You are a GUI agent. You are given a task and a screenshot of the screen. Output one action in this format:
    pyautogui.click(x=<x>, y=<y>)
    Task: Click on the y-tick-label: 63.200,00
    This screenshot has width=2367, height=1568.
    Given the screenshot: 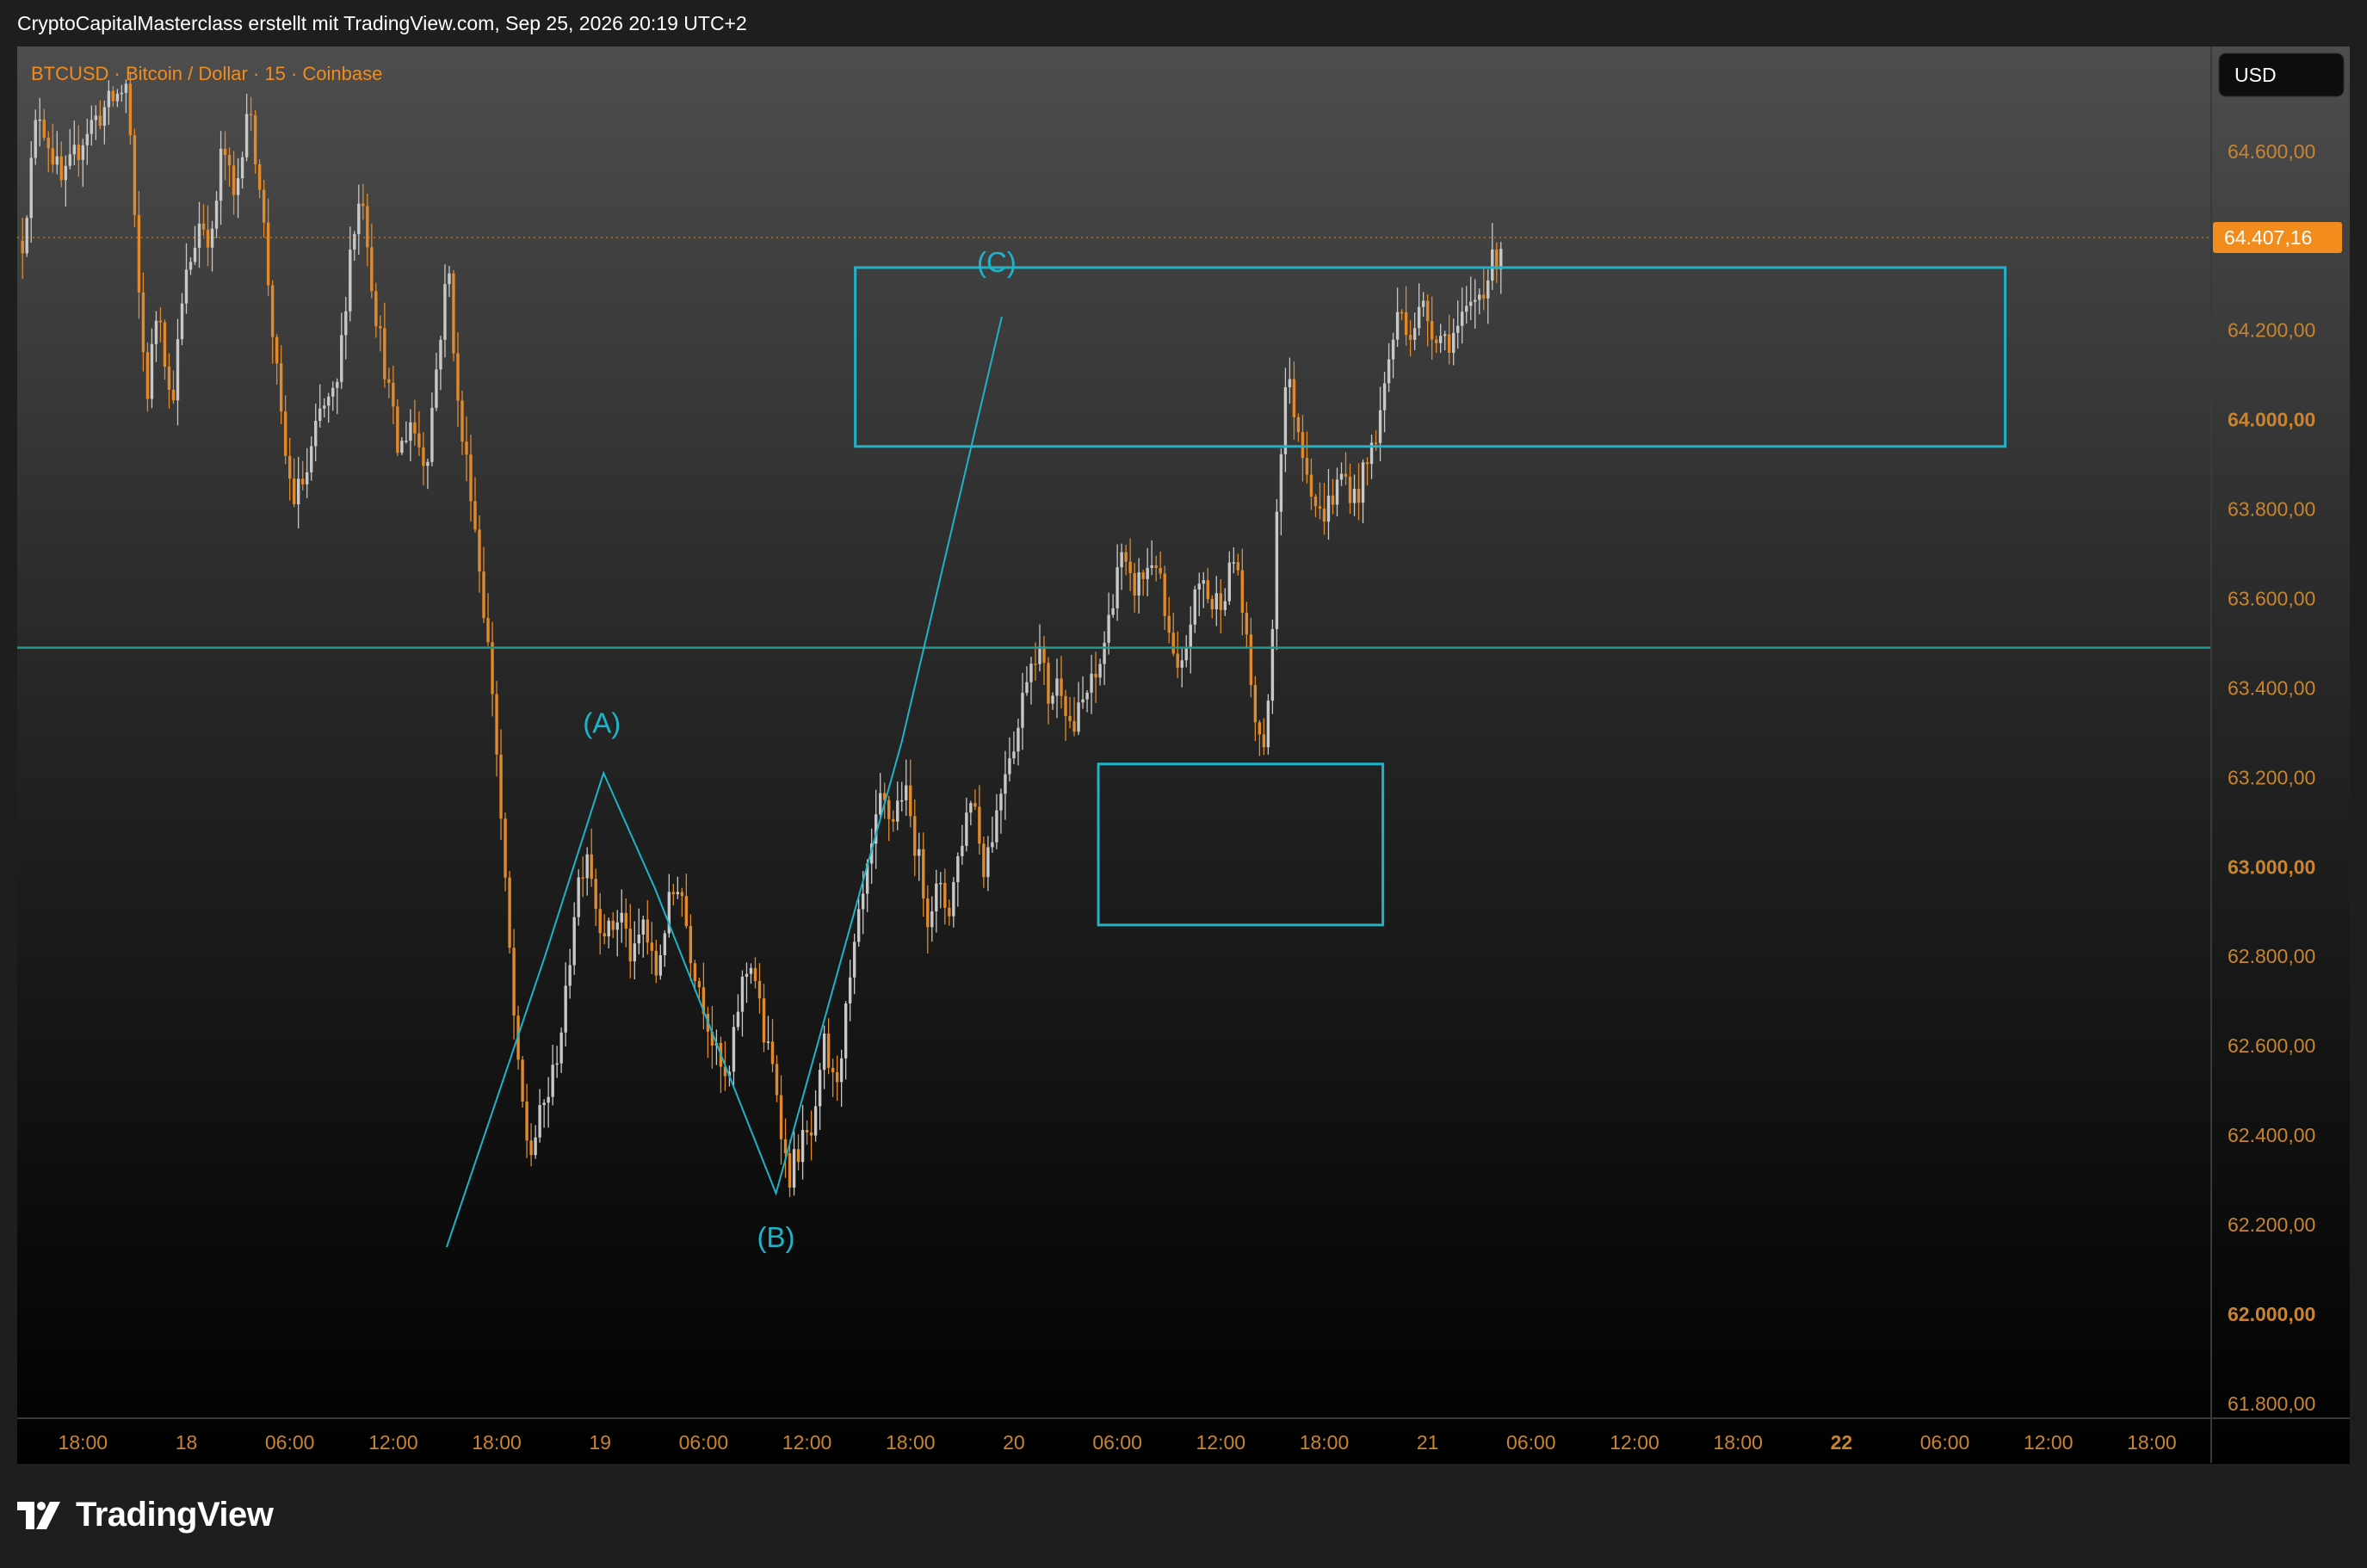 What is the action you would take?
    pyautogui.click(x=2271, y=777)
    